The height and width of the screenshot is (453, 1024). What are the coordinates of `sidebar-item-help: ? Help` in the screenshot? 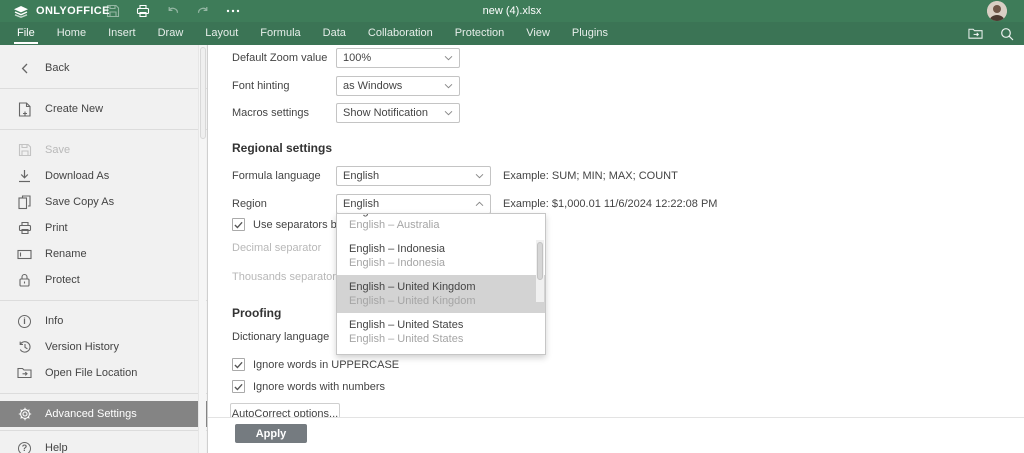 It's located at (103, 444).